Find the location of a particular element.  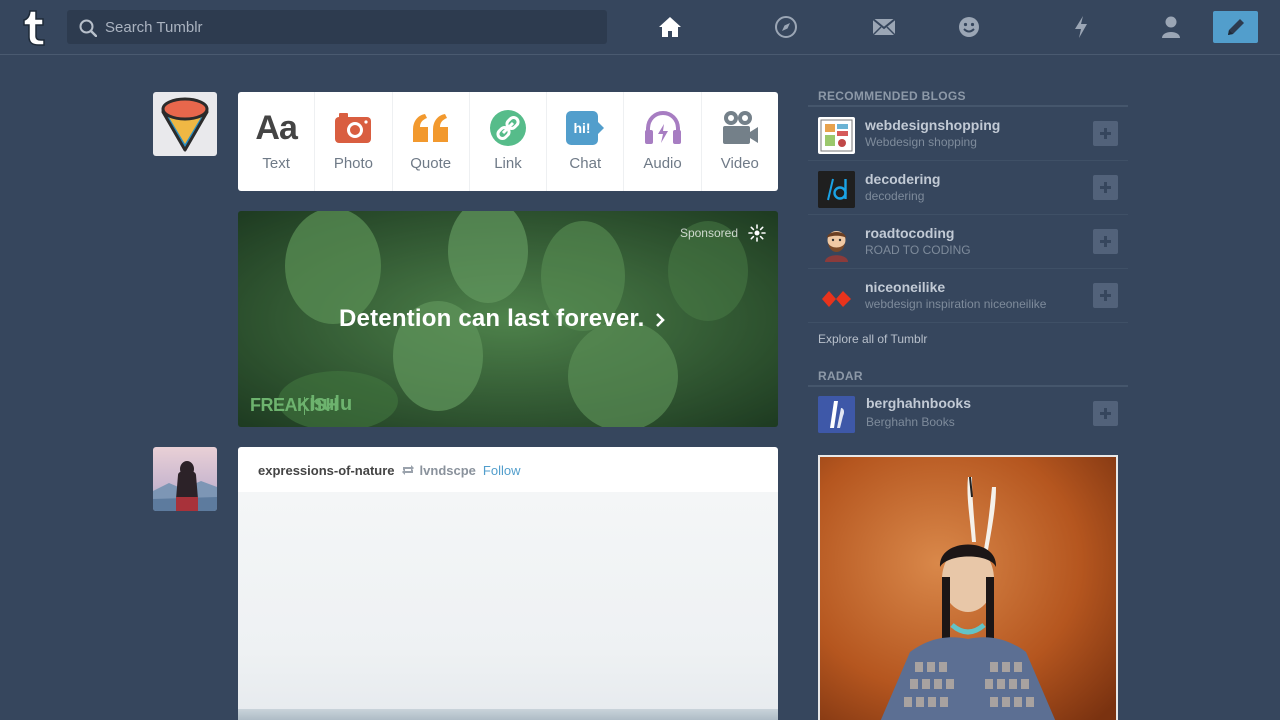

post-type-label: Video is located at coordinates (739, 163).